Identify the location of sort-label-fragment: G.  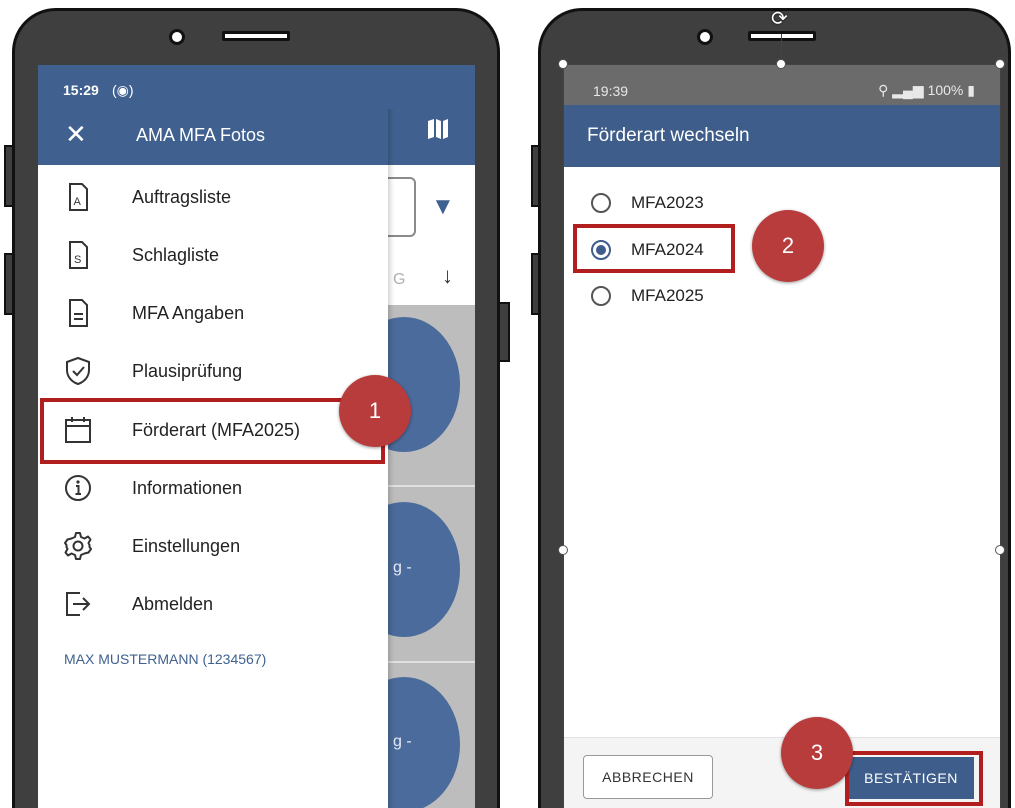
(399, 279).